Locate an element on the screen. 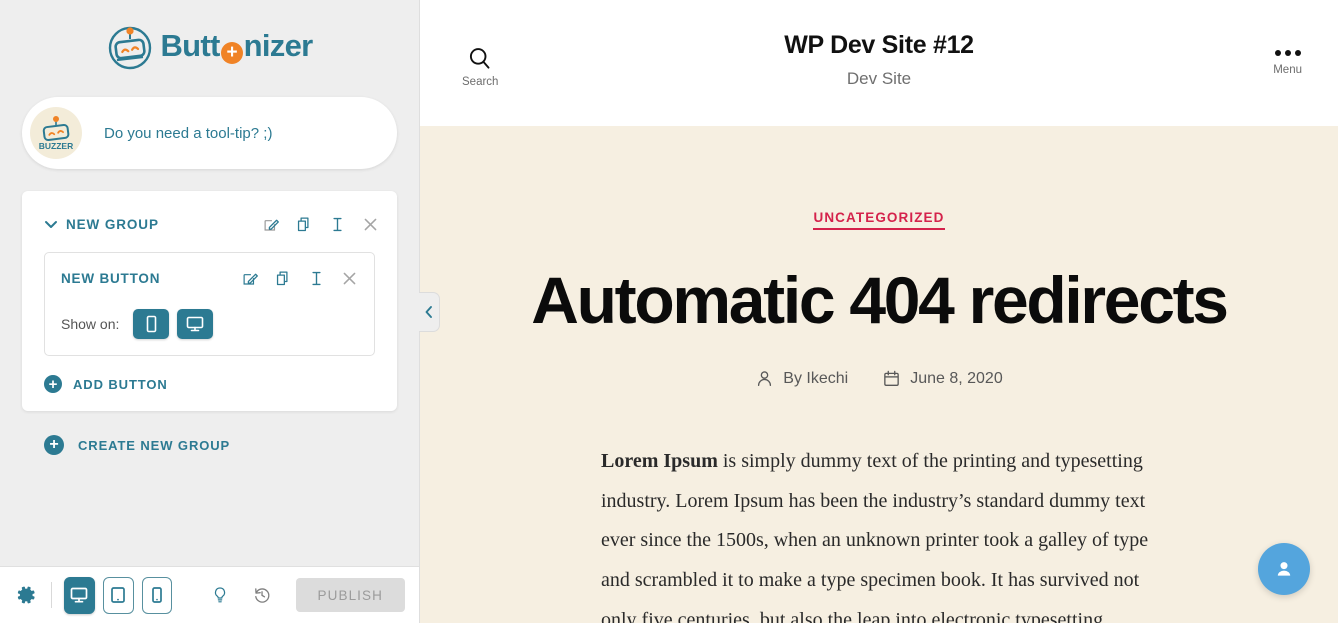 The height and width of the screenshot is (623, 1338). buzzer-avatar: BUZZER is located at coordinates (56, 133).